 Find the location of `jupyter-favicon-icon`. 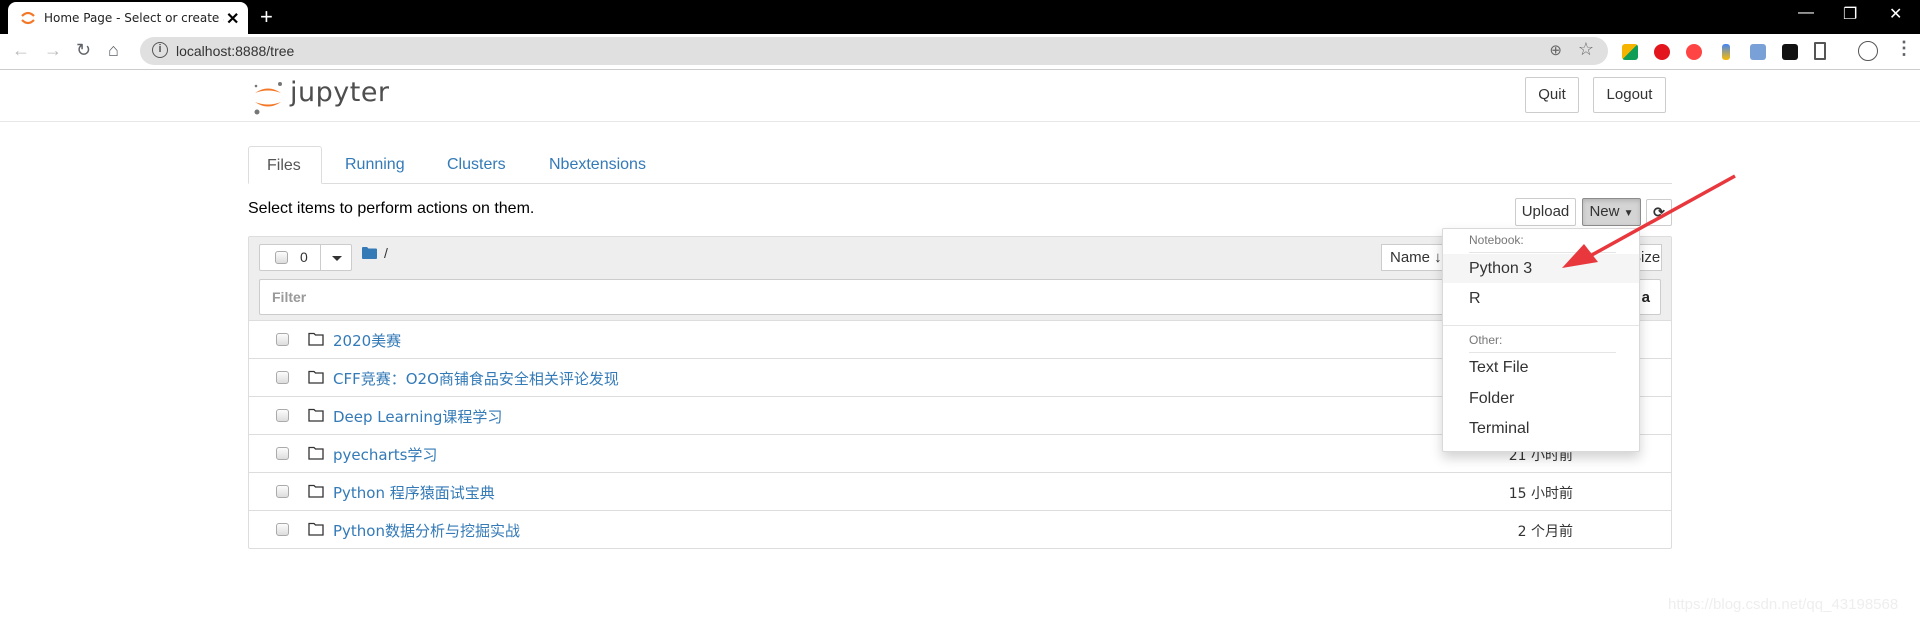

jupyter-favicon-icon is located at coordinates (28, 18).